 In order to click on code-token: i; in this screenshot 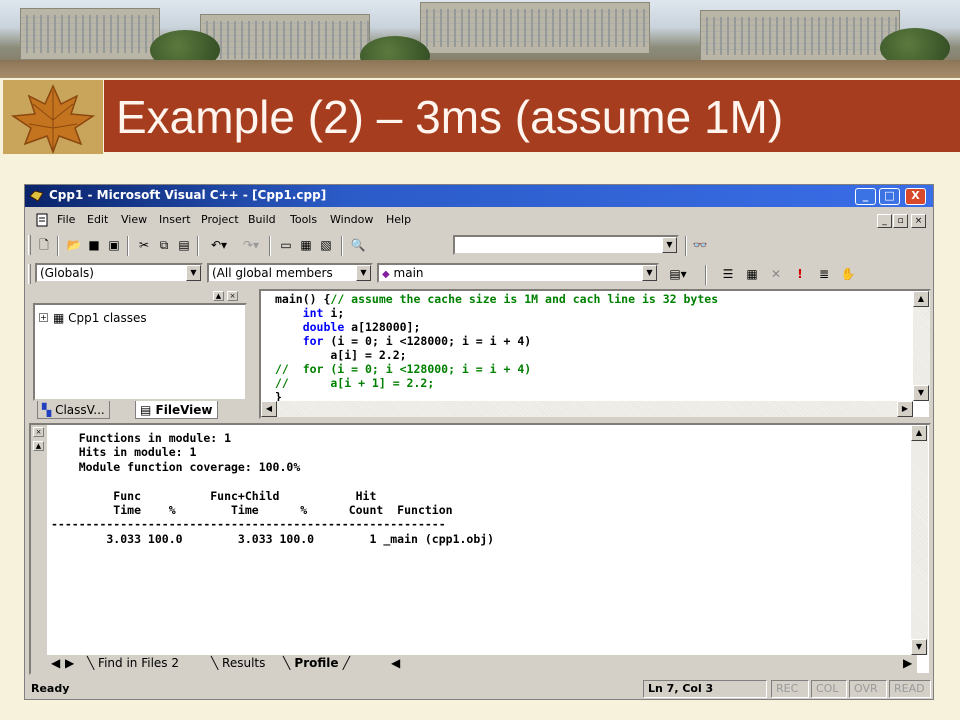, I will do `click(334, 313)`.